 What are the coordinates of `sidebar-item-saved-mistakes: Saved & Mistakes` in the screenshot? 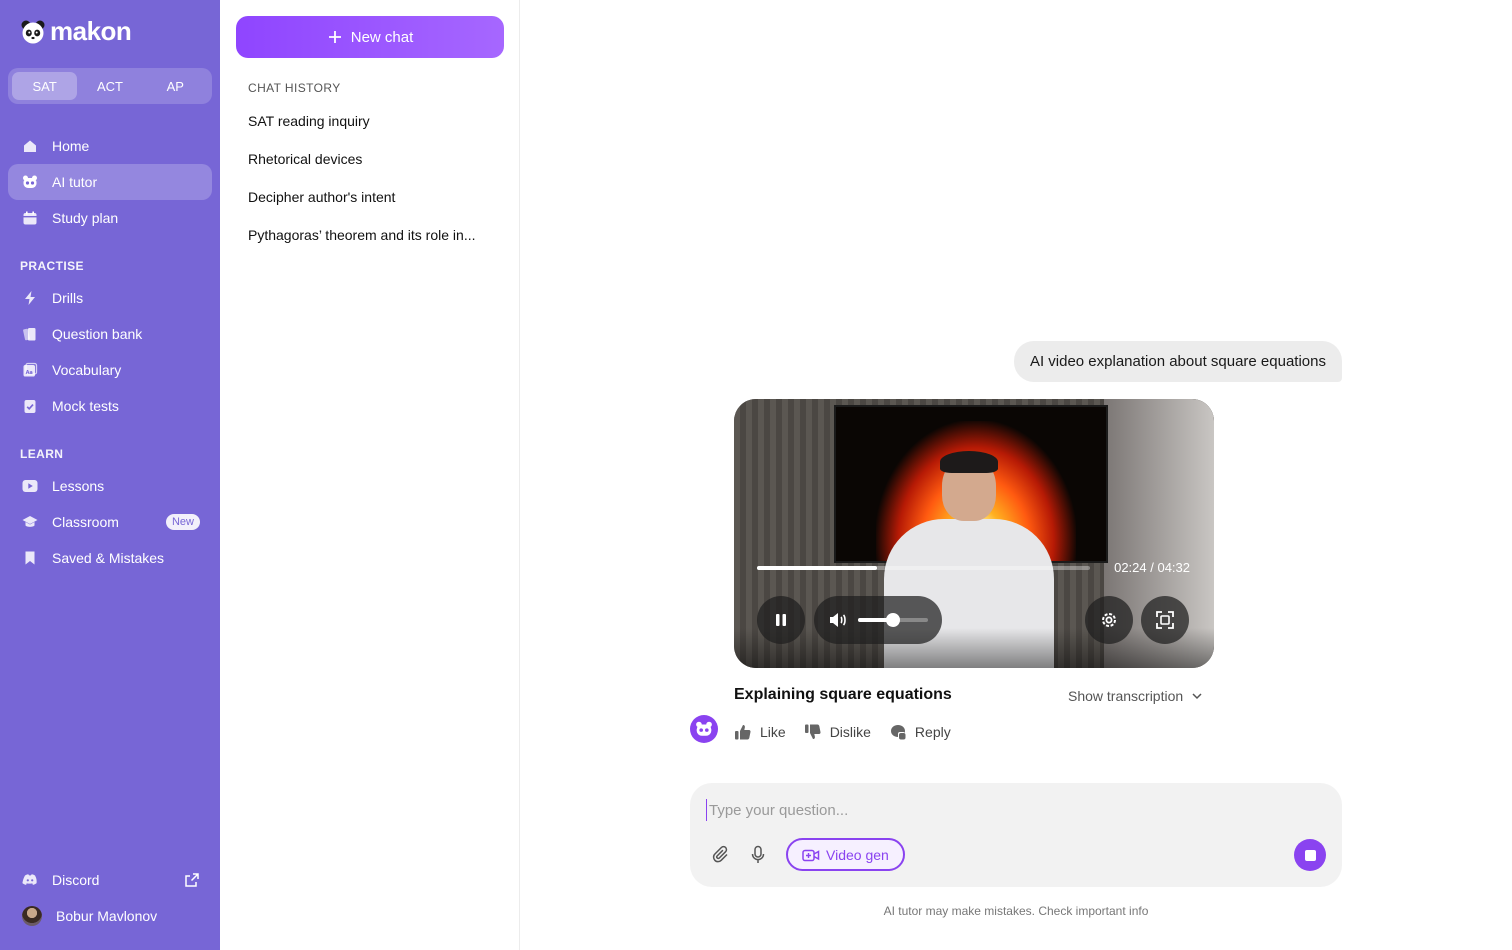 It's located at (110, 558).